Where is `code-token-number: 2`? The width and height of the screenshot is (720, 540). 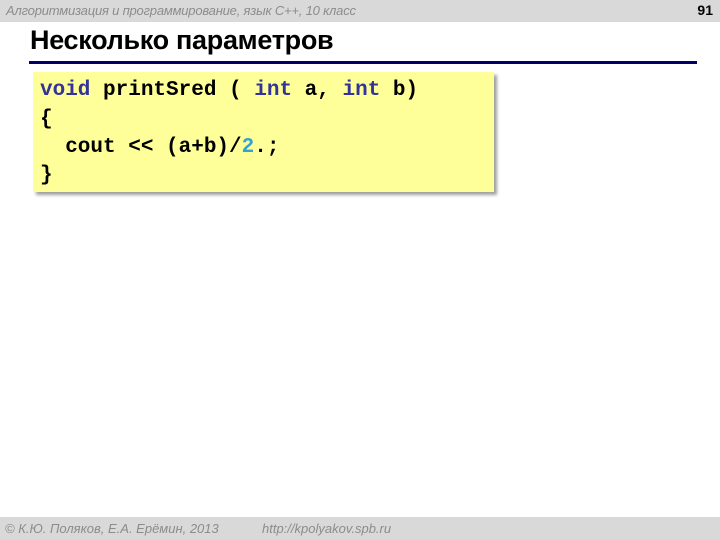 code-token-number: 2 is located at coordinates (248, 147).